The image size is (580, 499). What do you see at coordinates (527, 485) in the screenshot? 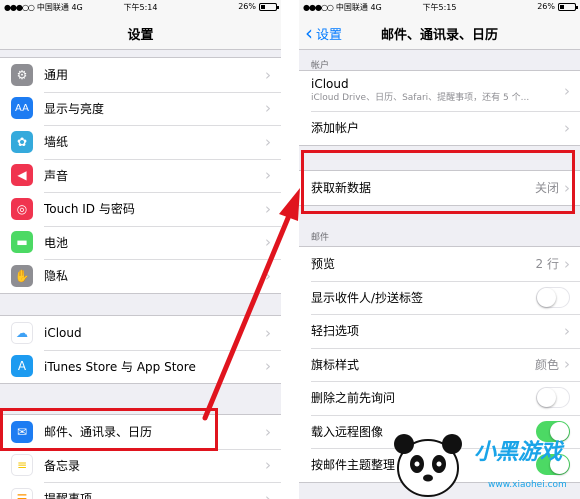
I see `watermark-url: www.xiaohei.com` at bounding box center [527, 485].